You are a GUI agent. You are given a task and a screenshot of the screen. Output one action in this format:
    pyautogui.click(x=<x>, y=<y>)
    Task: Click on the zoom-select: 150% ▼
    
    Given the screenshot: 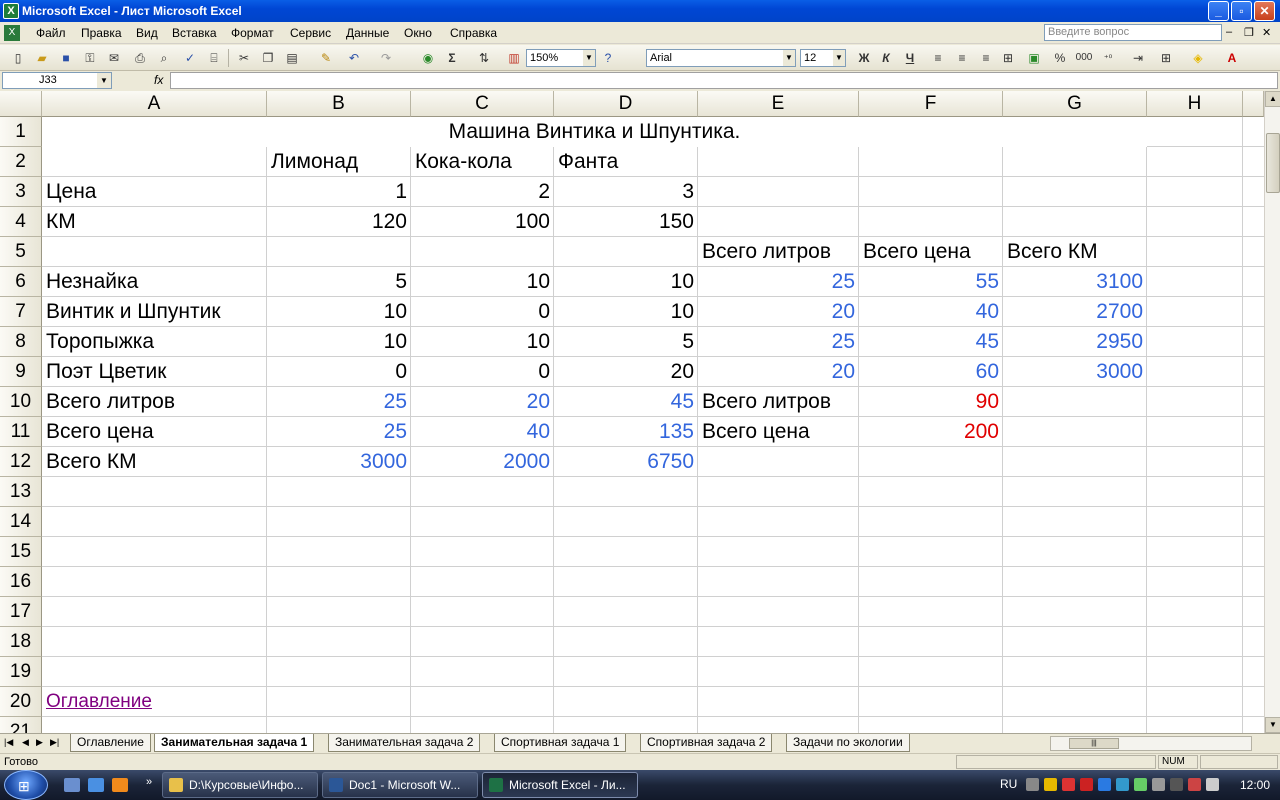 What is the action you would take?
    pyautogui.click(x=561, y=58)
    